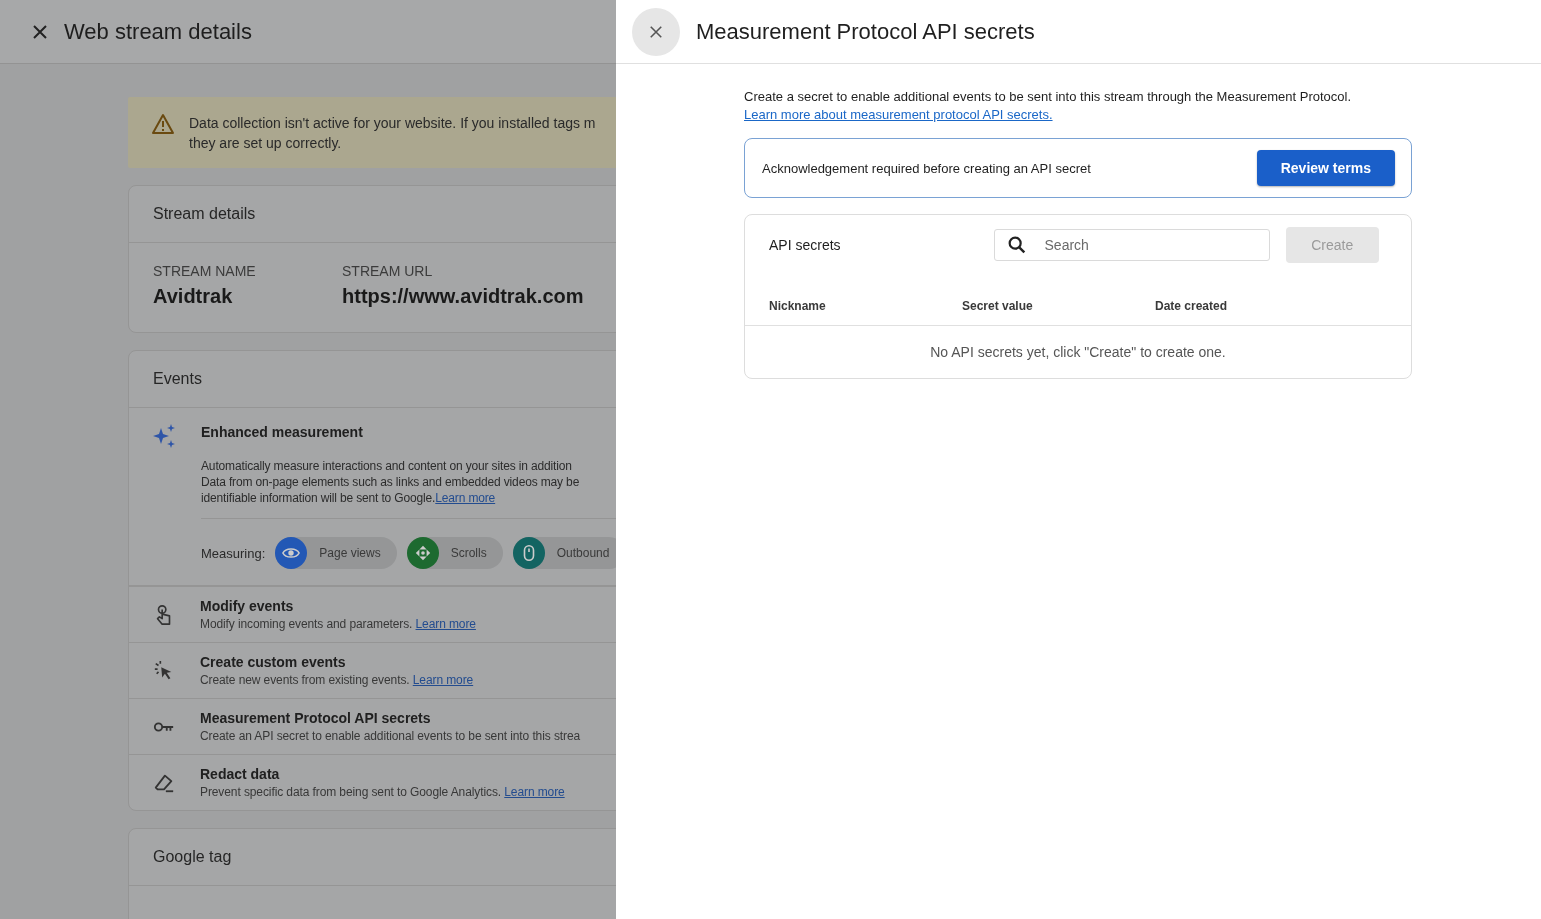 The height and width of the screenshot is (919, 1541). What do you see at coordinates (454, 553) in the screenshot?
I see `measurement-chip: Scrolls` at bounding box center [454, 553].